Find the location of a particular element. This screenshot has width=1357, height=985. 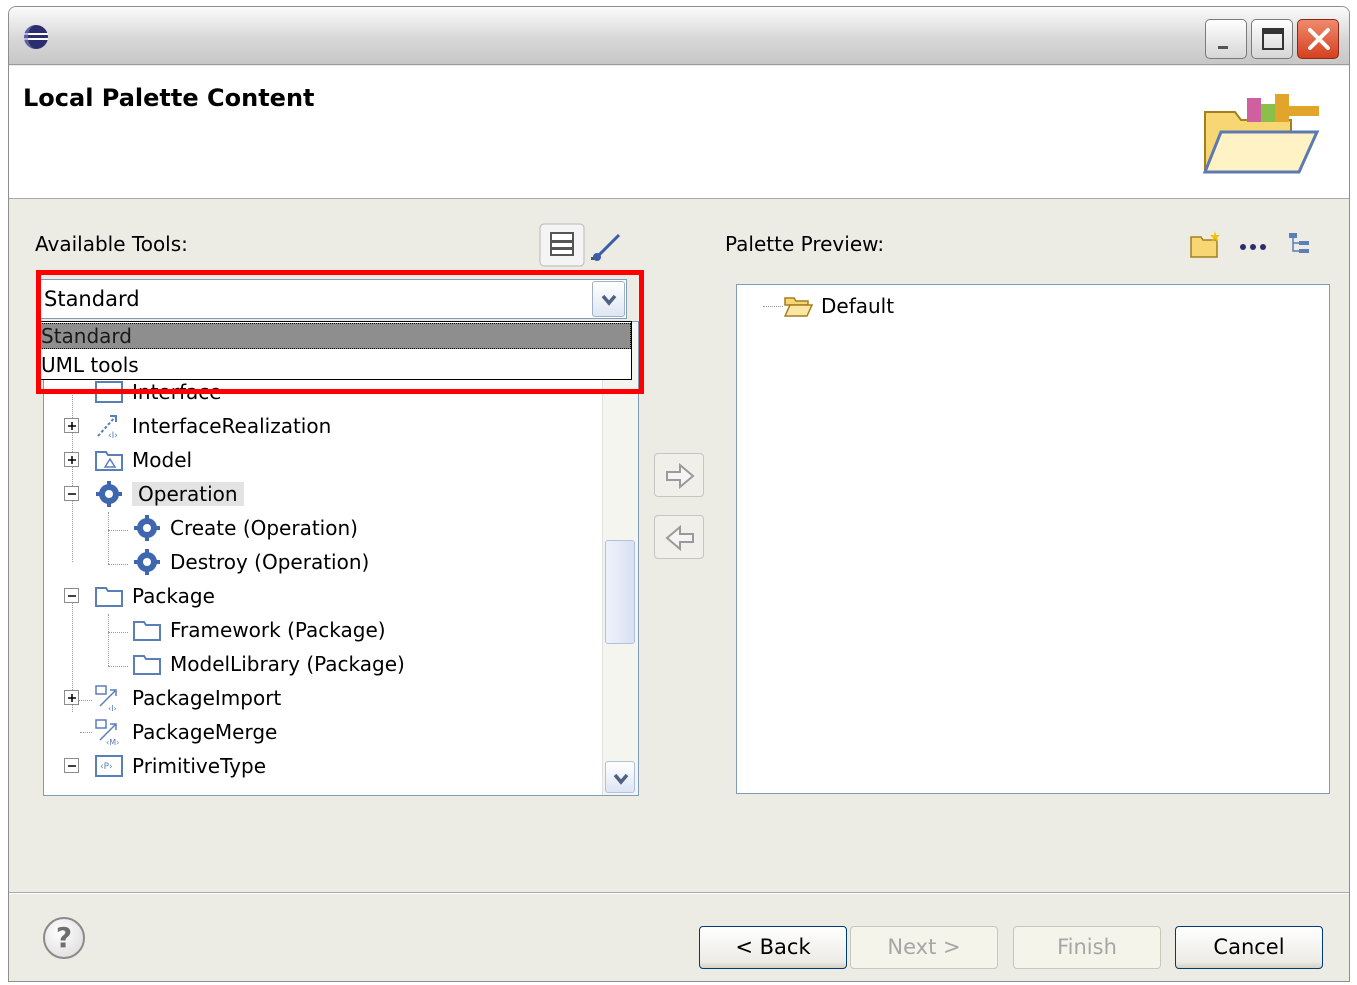

next-button: Next > is located at coordinates (924, 947).